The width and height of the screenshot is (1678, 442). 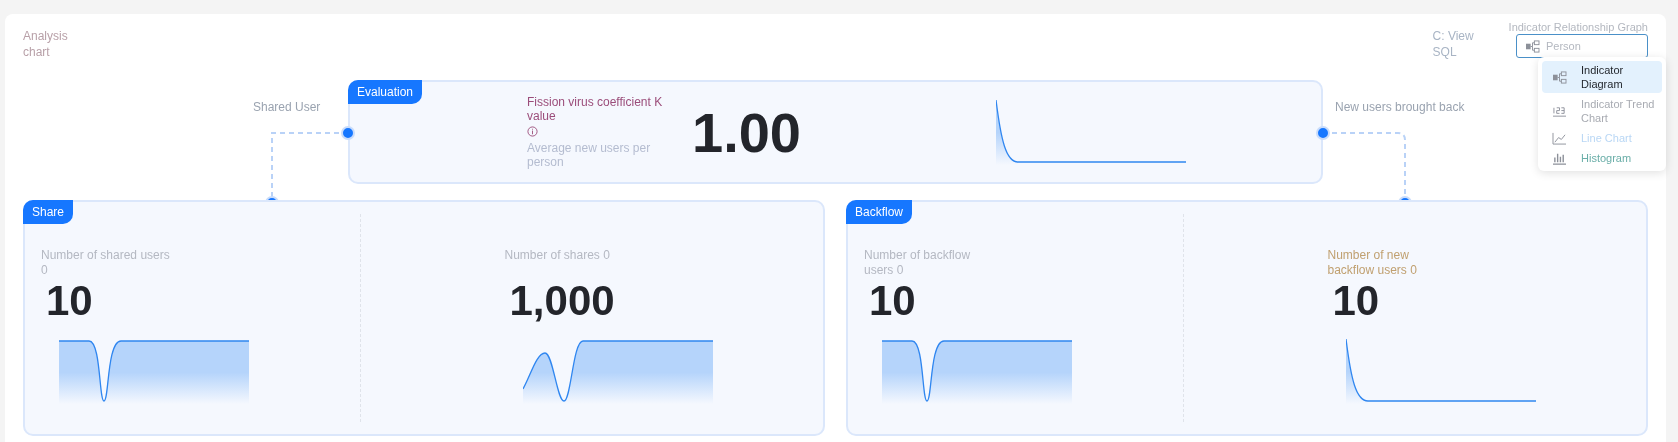 I want to click on numbers-icon, so click(x=1559, y=111).